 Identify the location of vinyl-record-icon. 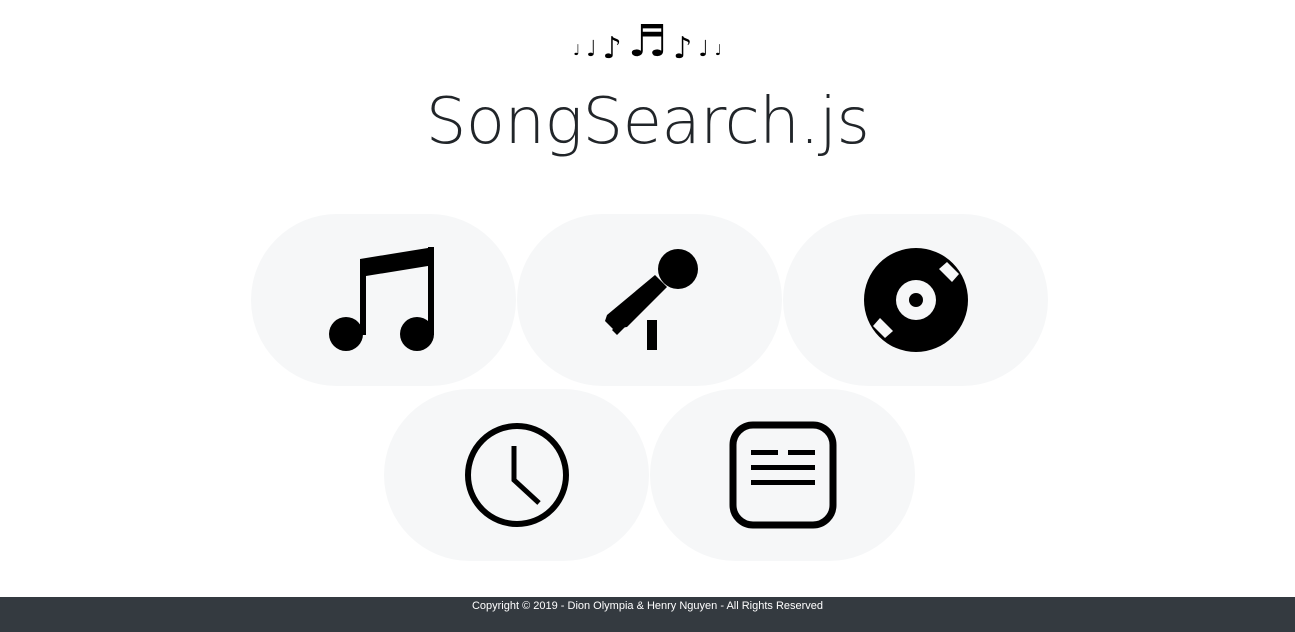
(915, 300).